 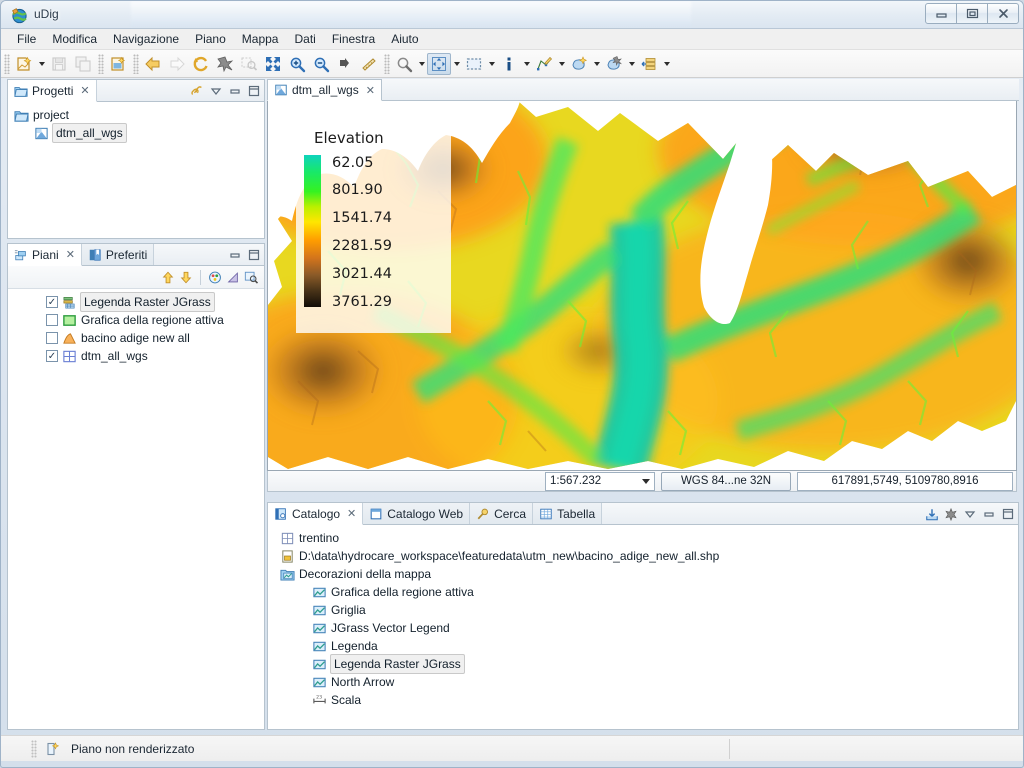 What do you see at coordinates (74, 39) in the screenshot?
I see `menu-item-modifica: Modifica` at bounding box center [74, 39].